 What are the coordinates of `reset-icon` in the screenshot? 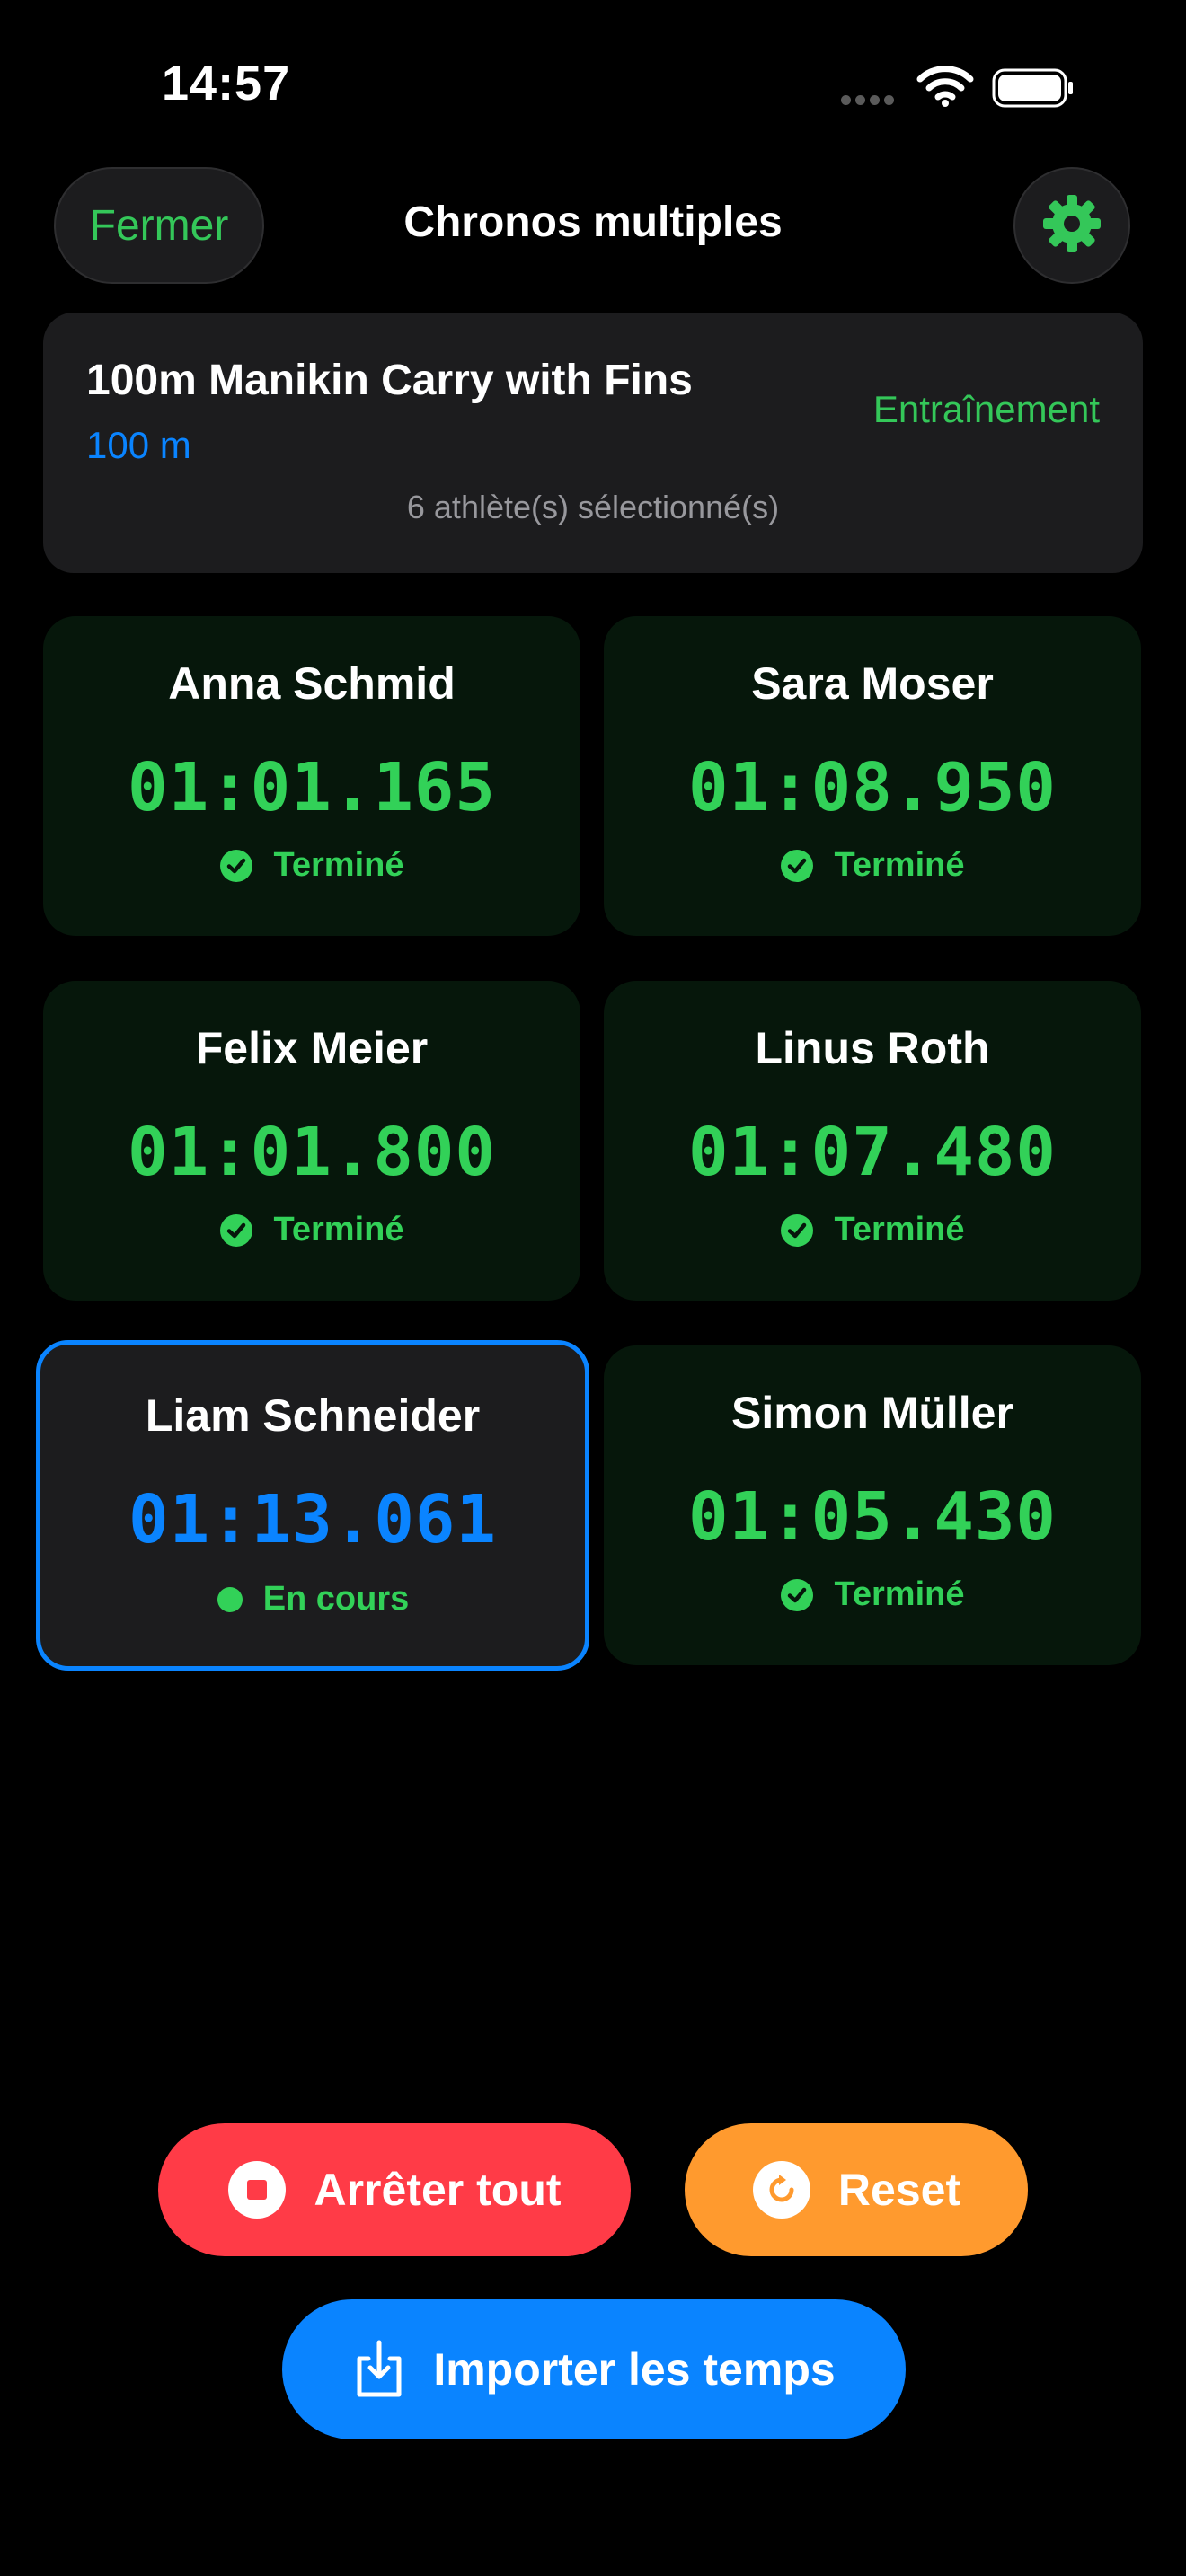 It's located at (781, 2189).